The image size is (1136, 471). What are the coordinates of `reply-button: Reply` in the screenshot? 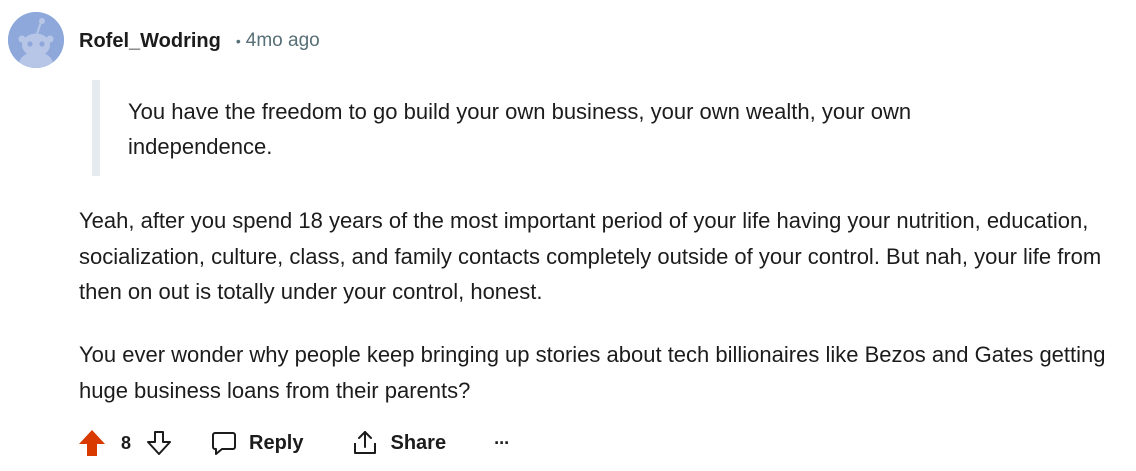 It's located at (256, 443).